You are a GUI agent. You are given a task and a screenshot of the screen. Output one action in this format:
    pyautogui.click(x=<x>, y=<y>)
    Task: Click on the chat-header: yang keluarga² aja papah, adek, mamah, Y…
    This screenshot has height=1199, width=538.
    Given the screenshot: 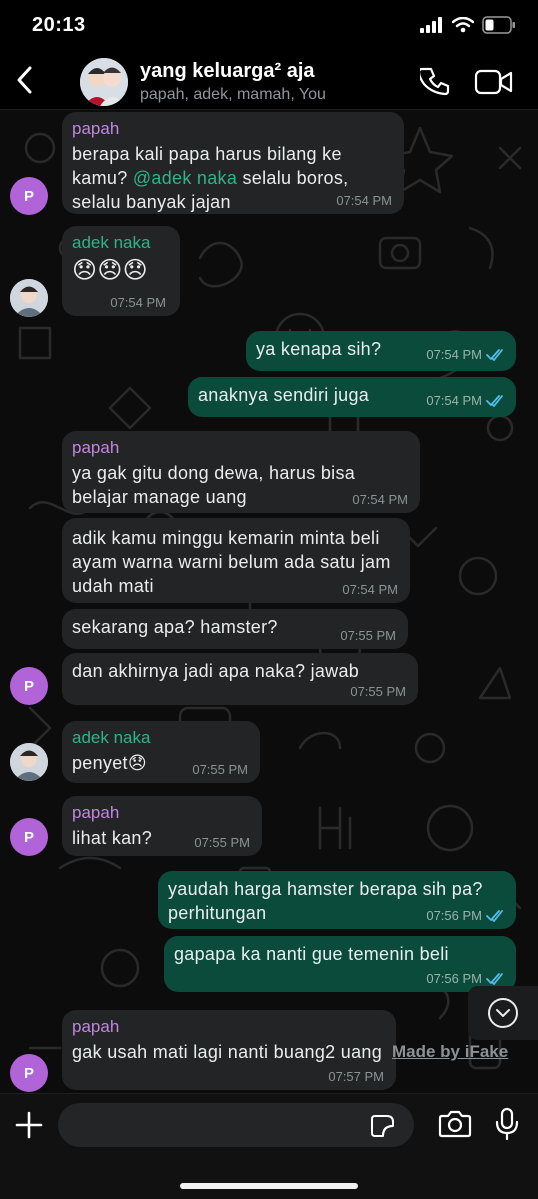 What is the action you would take?
    pyautogui.click(x=269, y=80)
    